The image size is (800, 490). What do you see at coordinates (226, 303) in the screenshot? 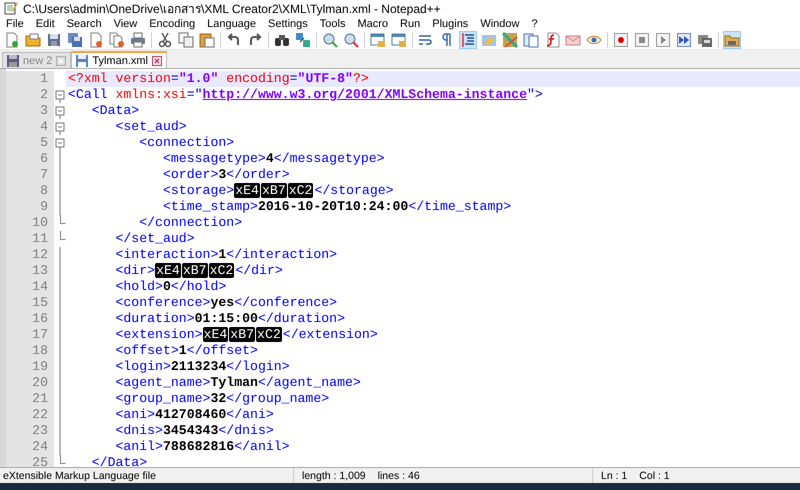
I see `code-line: <conference>yes</conference>` at bounding box center [226, 303].